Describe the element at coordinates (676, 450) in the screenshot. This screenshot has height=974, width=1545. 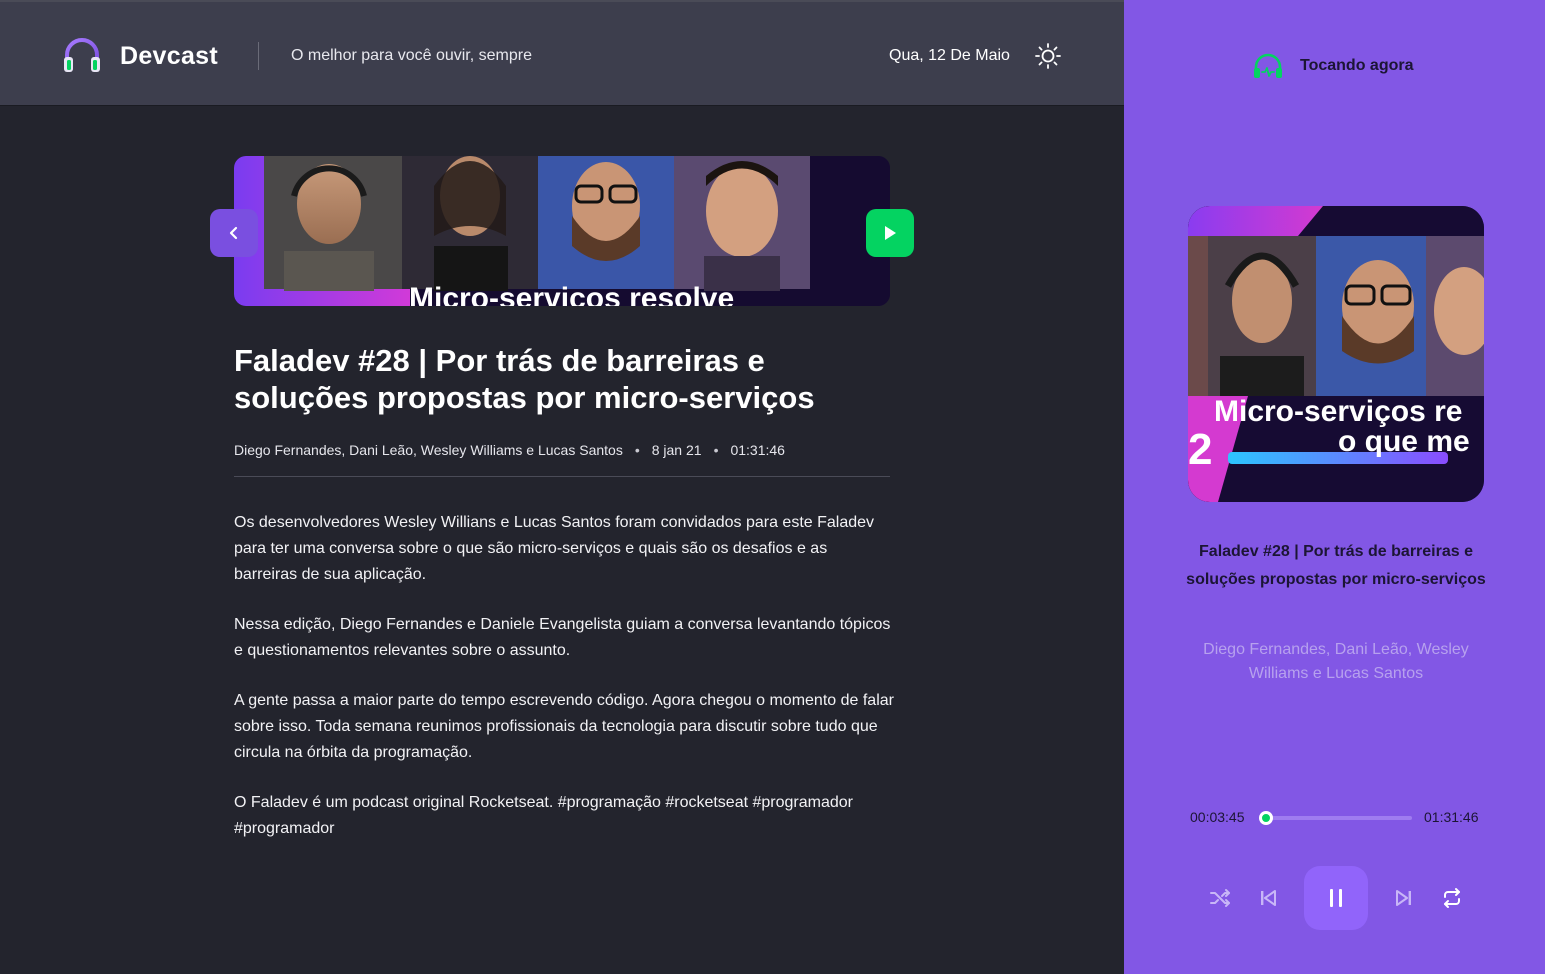
I see `episode-date: 8 jan 21` at that location.